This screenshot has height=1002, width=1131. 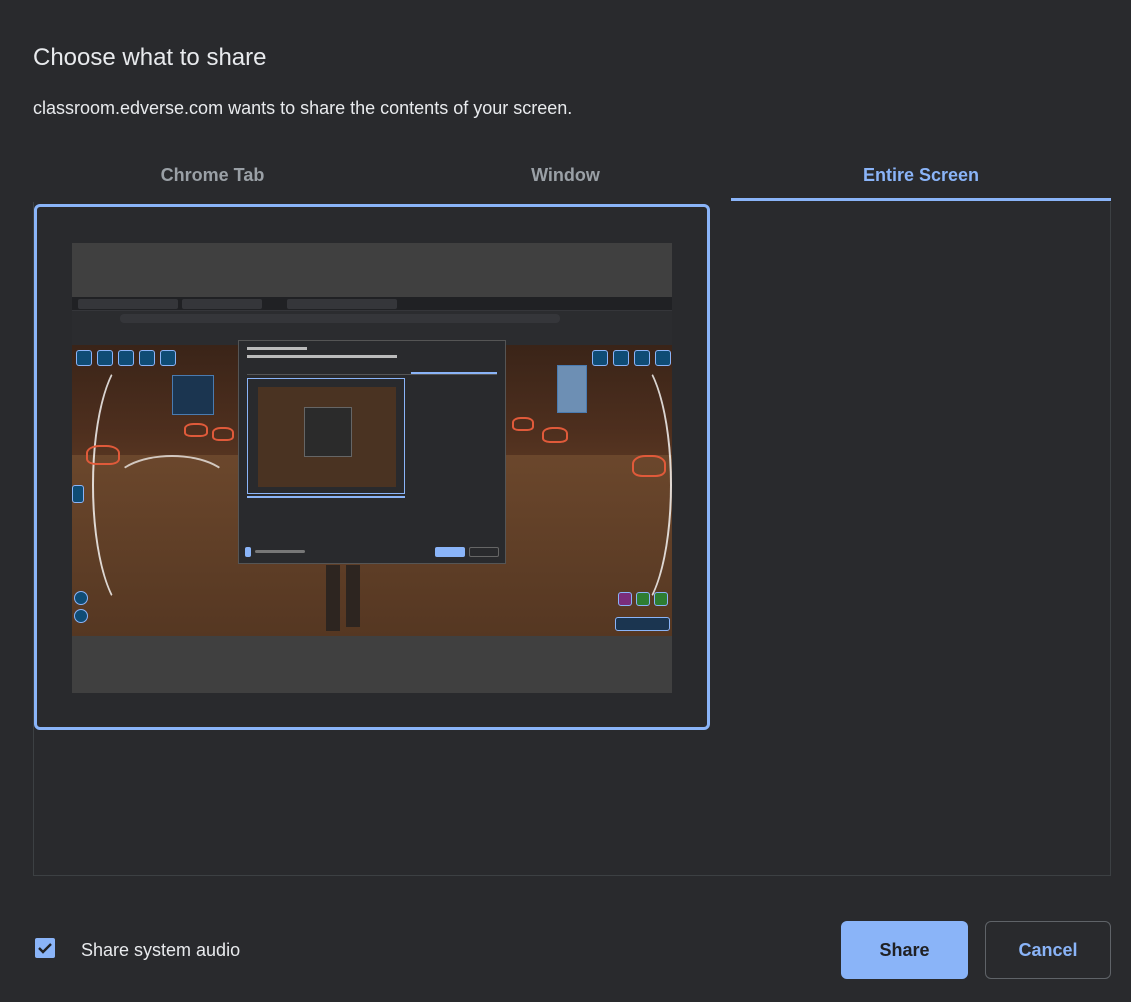 What do you see at coordinates (322, 356) in the screenshot?
I see `nested-subtitle` at bounding box center [322, 356].